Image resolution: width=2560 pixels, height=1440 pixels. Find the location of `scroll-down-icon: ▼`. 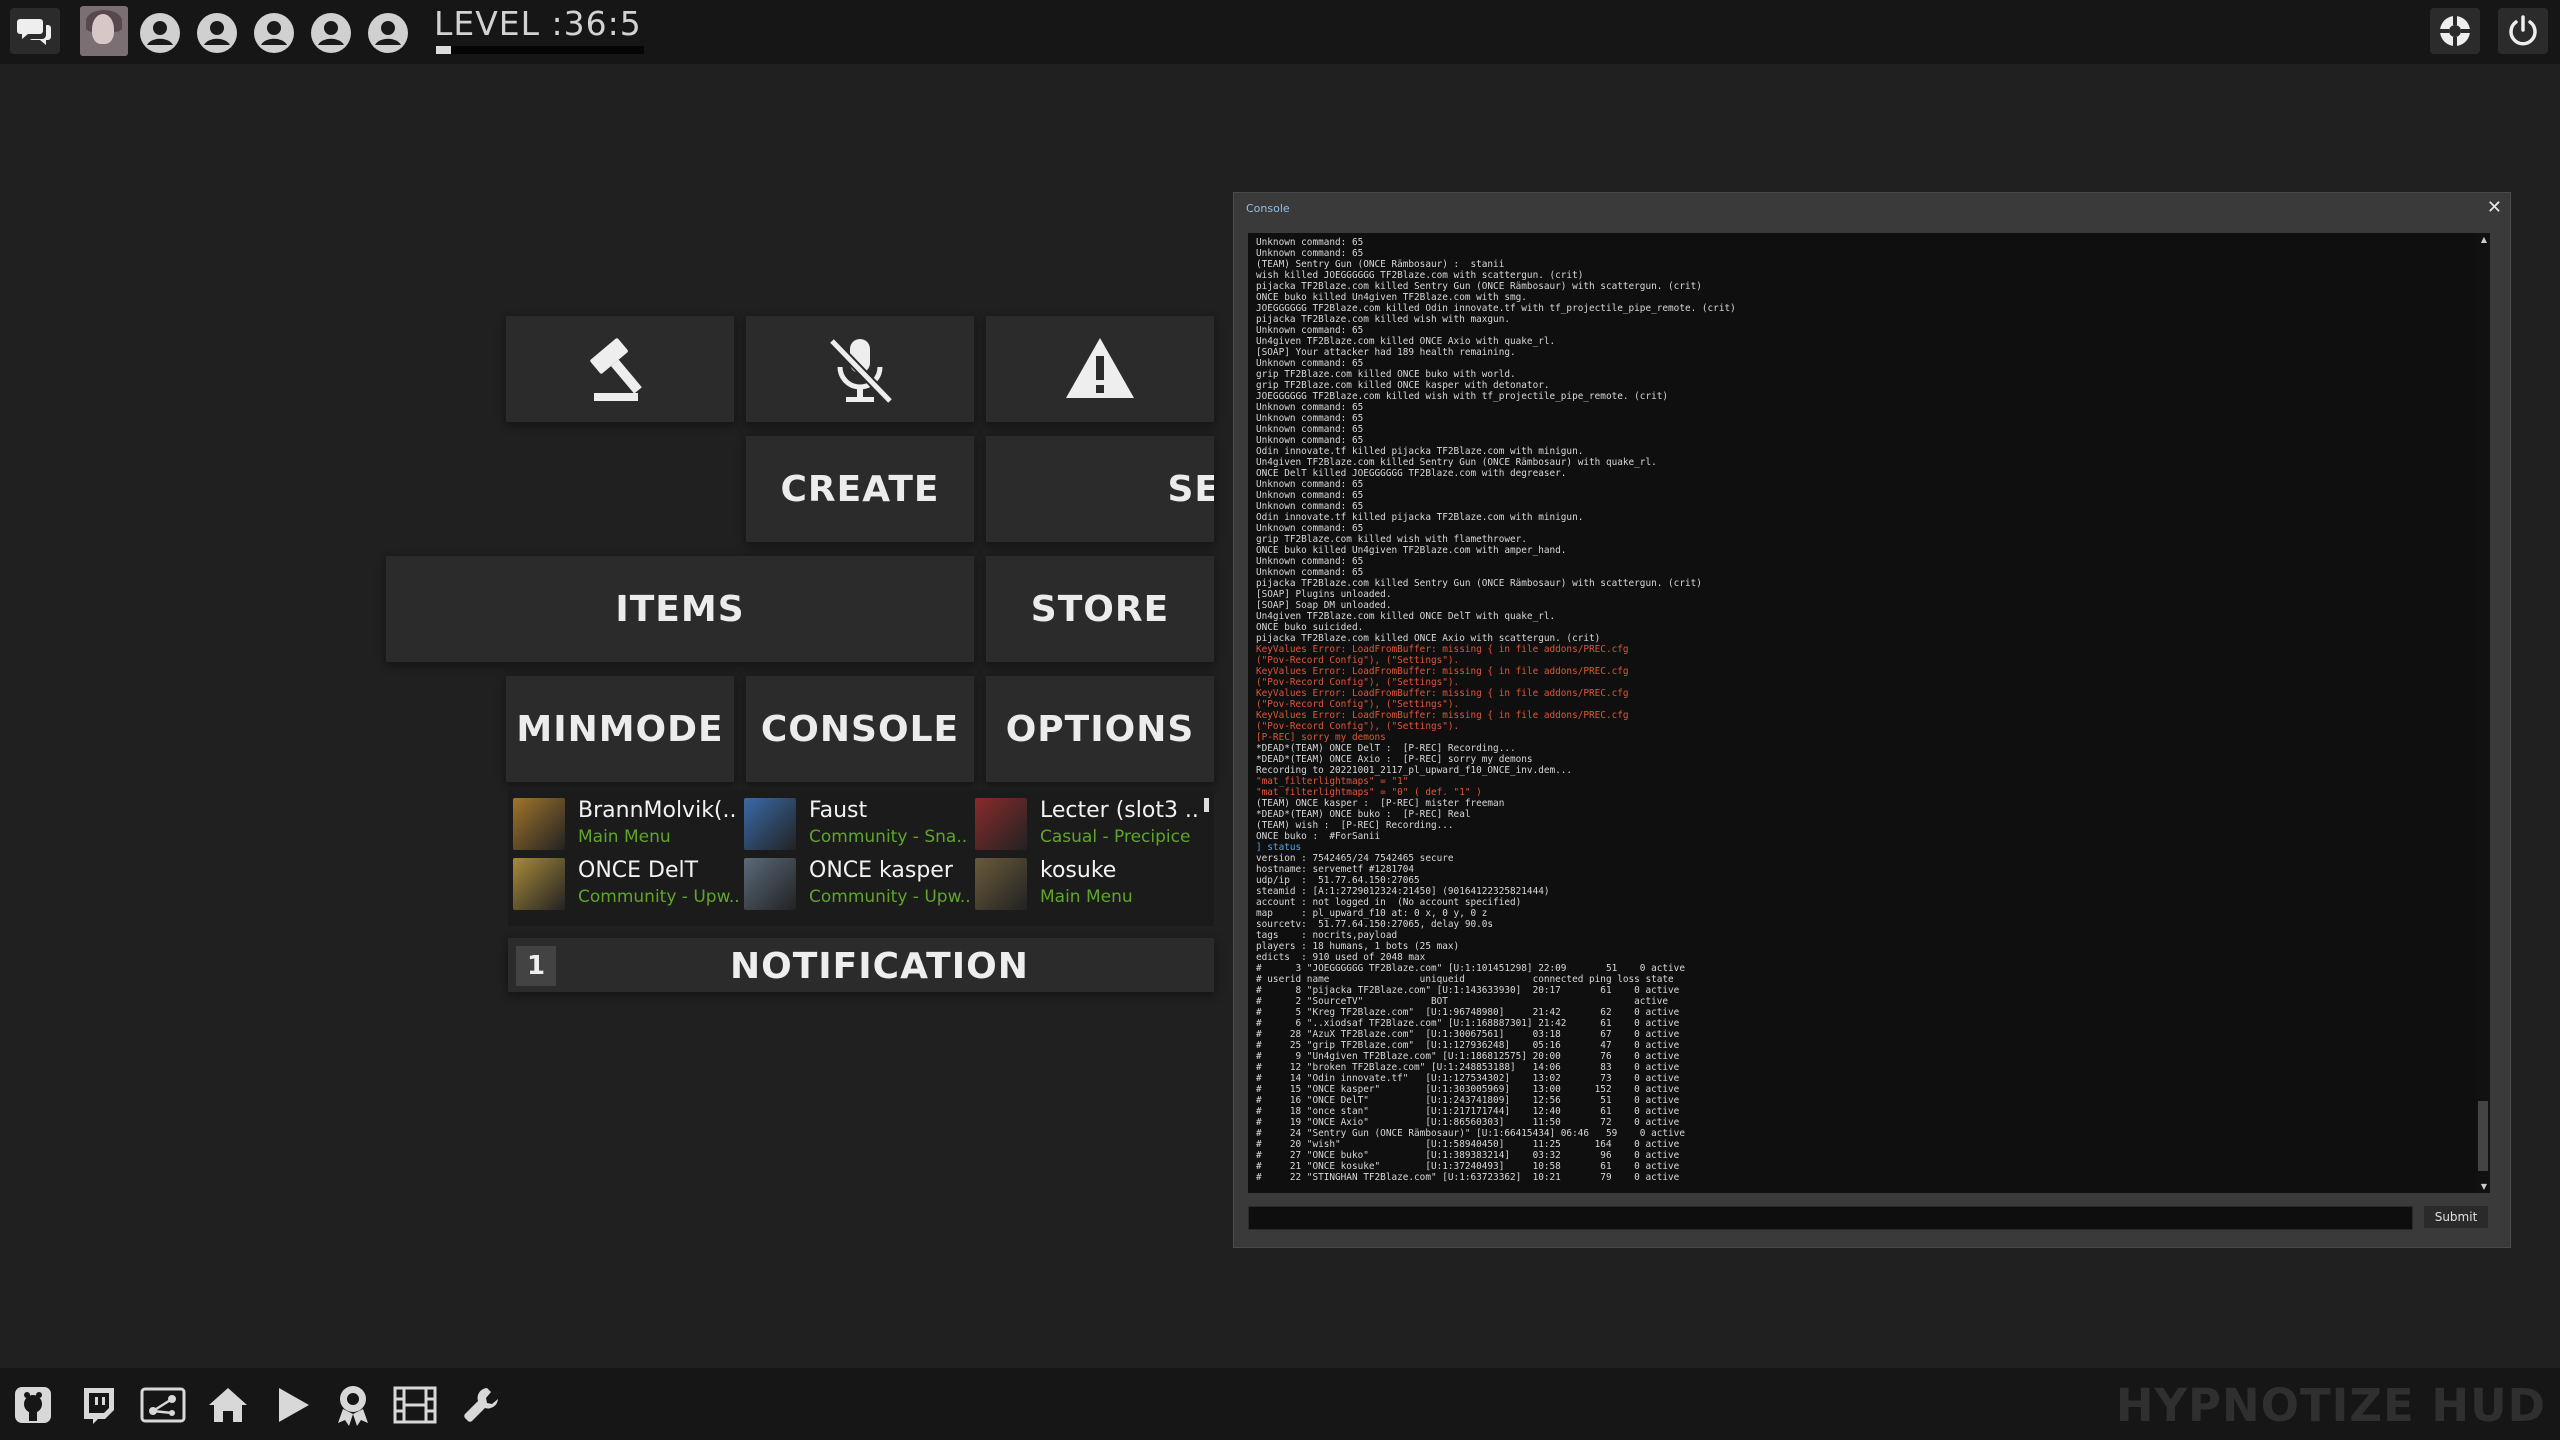

scroll-down-icon: ▼ is located at coordinates (2484, 1186).